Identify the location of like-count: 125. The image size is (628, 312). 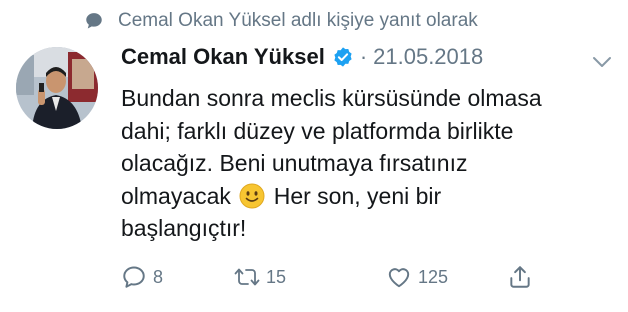
(433, 276).